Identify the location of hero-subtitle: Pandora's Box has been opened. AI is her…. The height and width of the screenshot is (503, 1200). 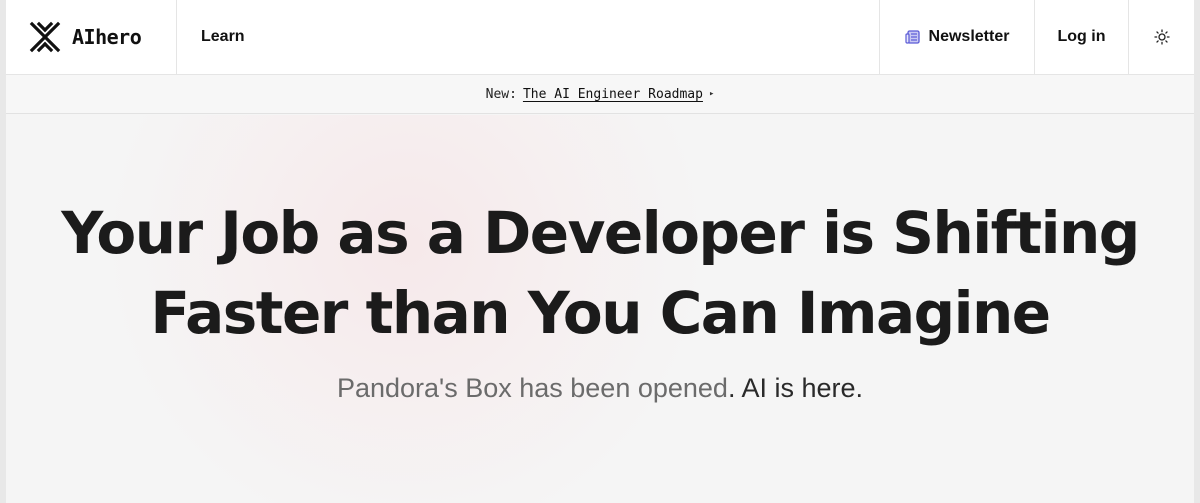
(600, 388).